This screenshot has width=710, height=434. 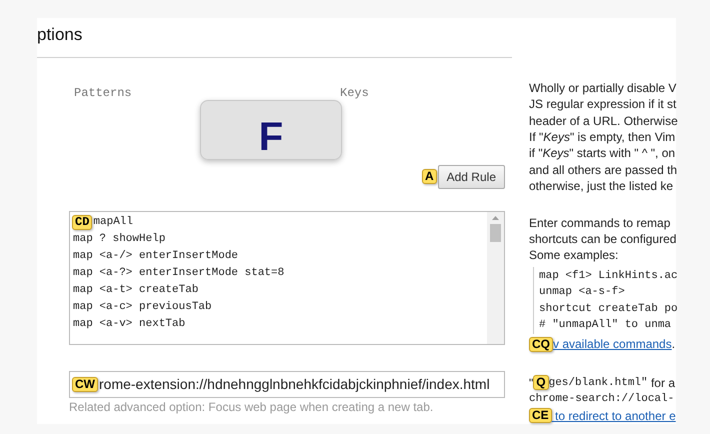 What do you see at coordinates (607, 276) in the screenshot?
I see `example-line: map <f1> LinkHints.ac` at bounding box center [607, 276].